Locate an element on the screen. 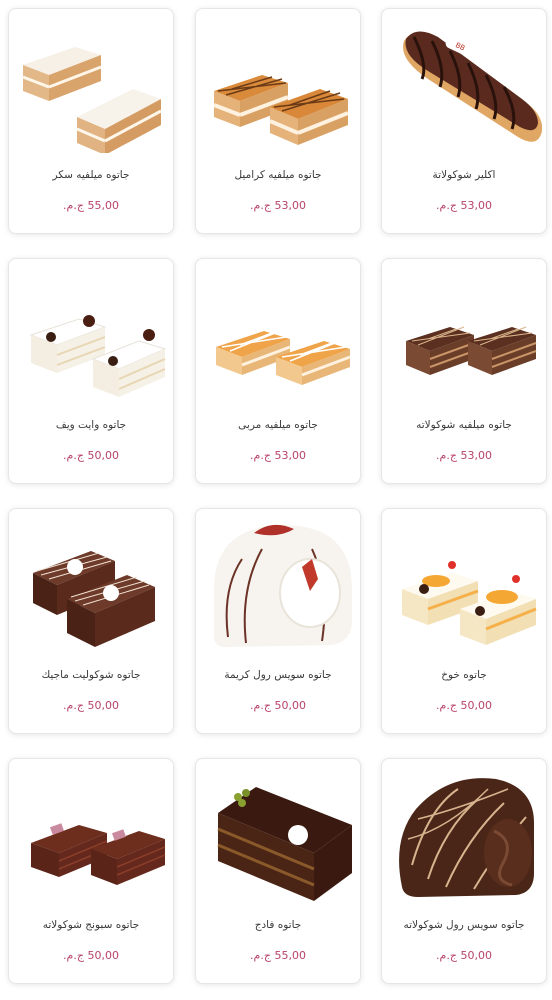 This screenshot has width=552, height=1000. product-name: جاتوه ميلفيه سكر is located at coordinates (91, 175).